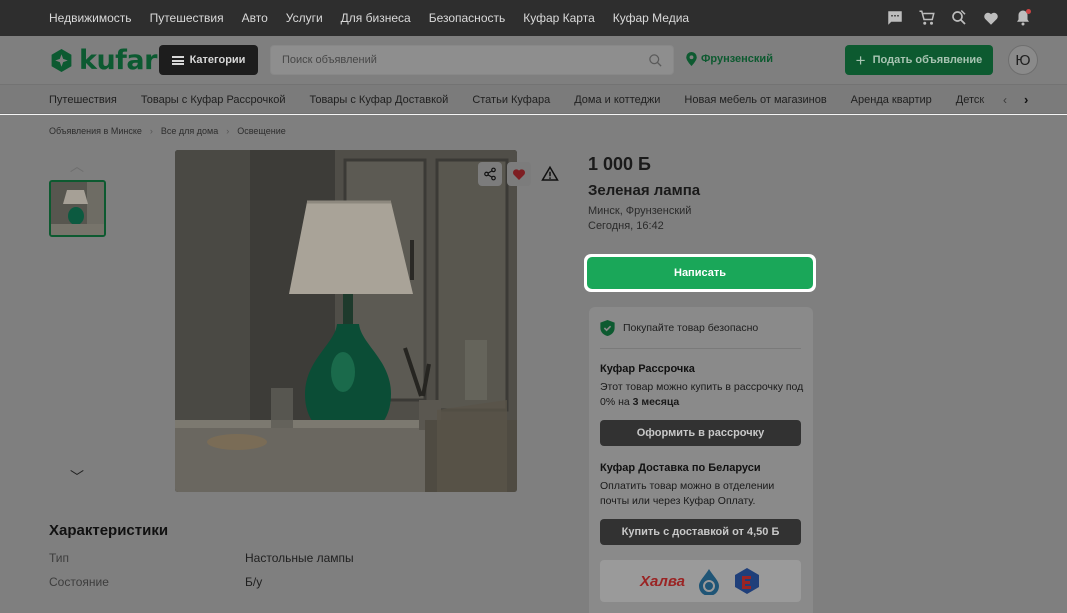  What do you see at coordinates (467, 18) in the screenshot?
I see `top-link-security: Безопасность` at bounding box center [467, 18].